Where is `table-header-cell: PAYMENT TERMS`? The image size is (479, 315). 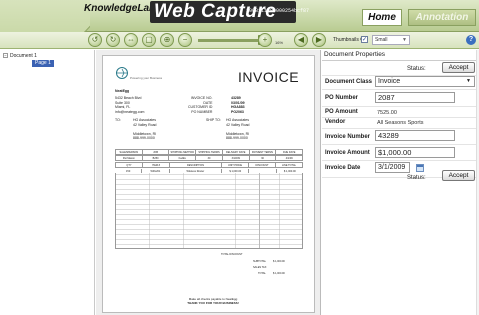 table-header-cell: PAYMENT TERMS is located at coordinates (263, 152).